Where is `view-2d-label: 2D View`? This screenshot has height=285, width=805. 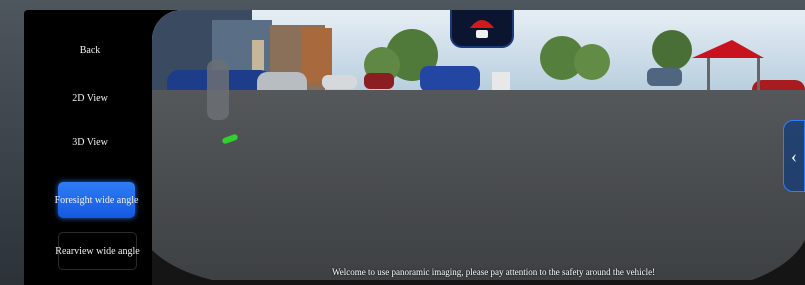 view-2d-label: 2D View is located at coordinates (90, 98).